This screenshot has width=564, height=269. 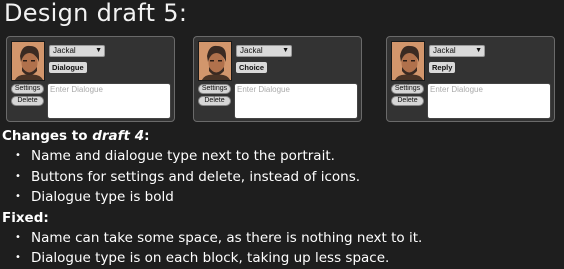 I want to click on changes-heading: Changes to draft 4:, so click(x=76, y=136).